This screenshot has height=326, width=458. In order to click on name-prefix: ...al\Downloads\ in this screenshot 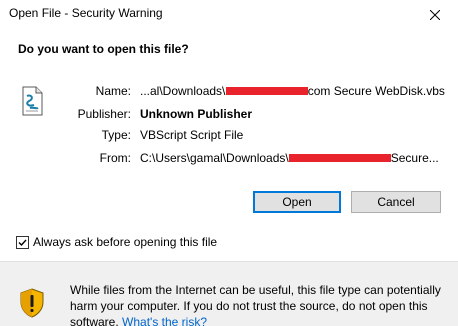, I will do `click(183, 91)`.